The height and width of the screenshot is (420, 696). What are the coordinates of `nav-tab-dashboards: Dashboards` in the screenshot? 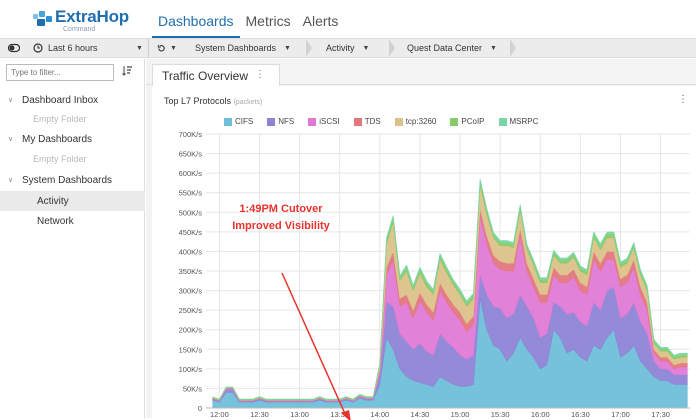 It's located at (196, 23).